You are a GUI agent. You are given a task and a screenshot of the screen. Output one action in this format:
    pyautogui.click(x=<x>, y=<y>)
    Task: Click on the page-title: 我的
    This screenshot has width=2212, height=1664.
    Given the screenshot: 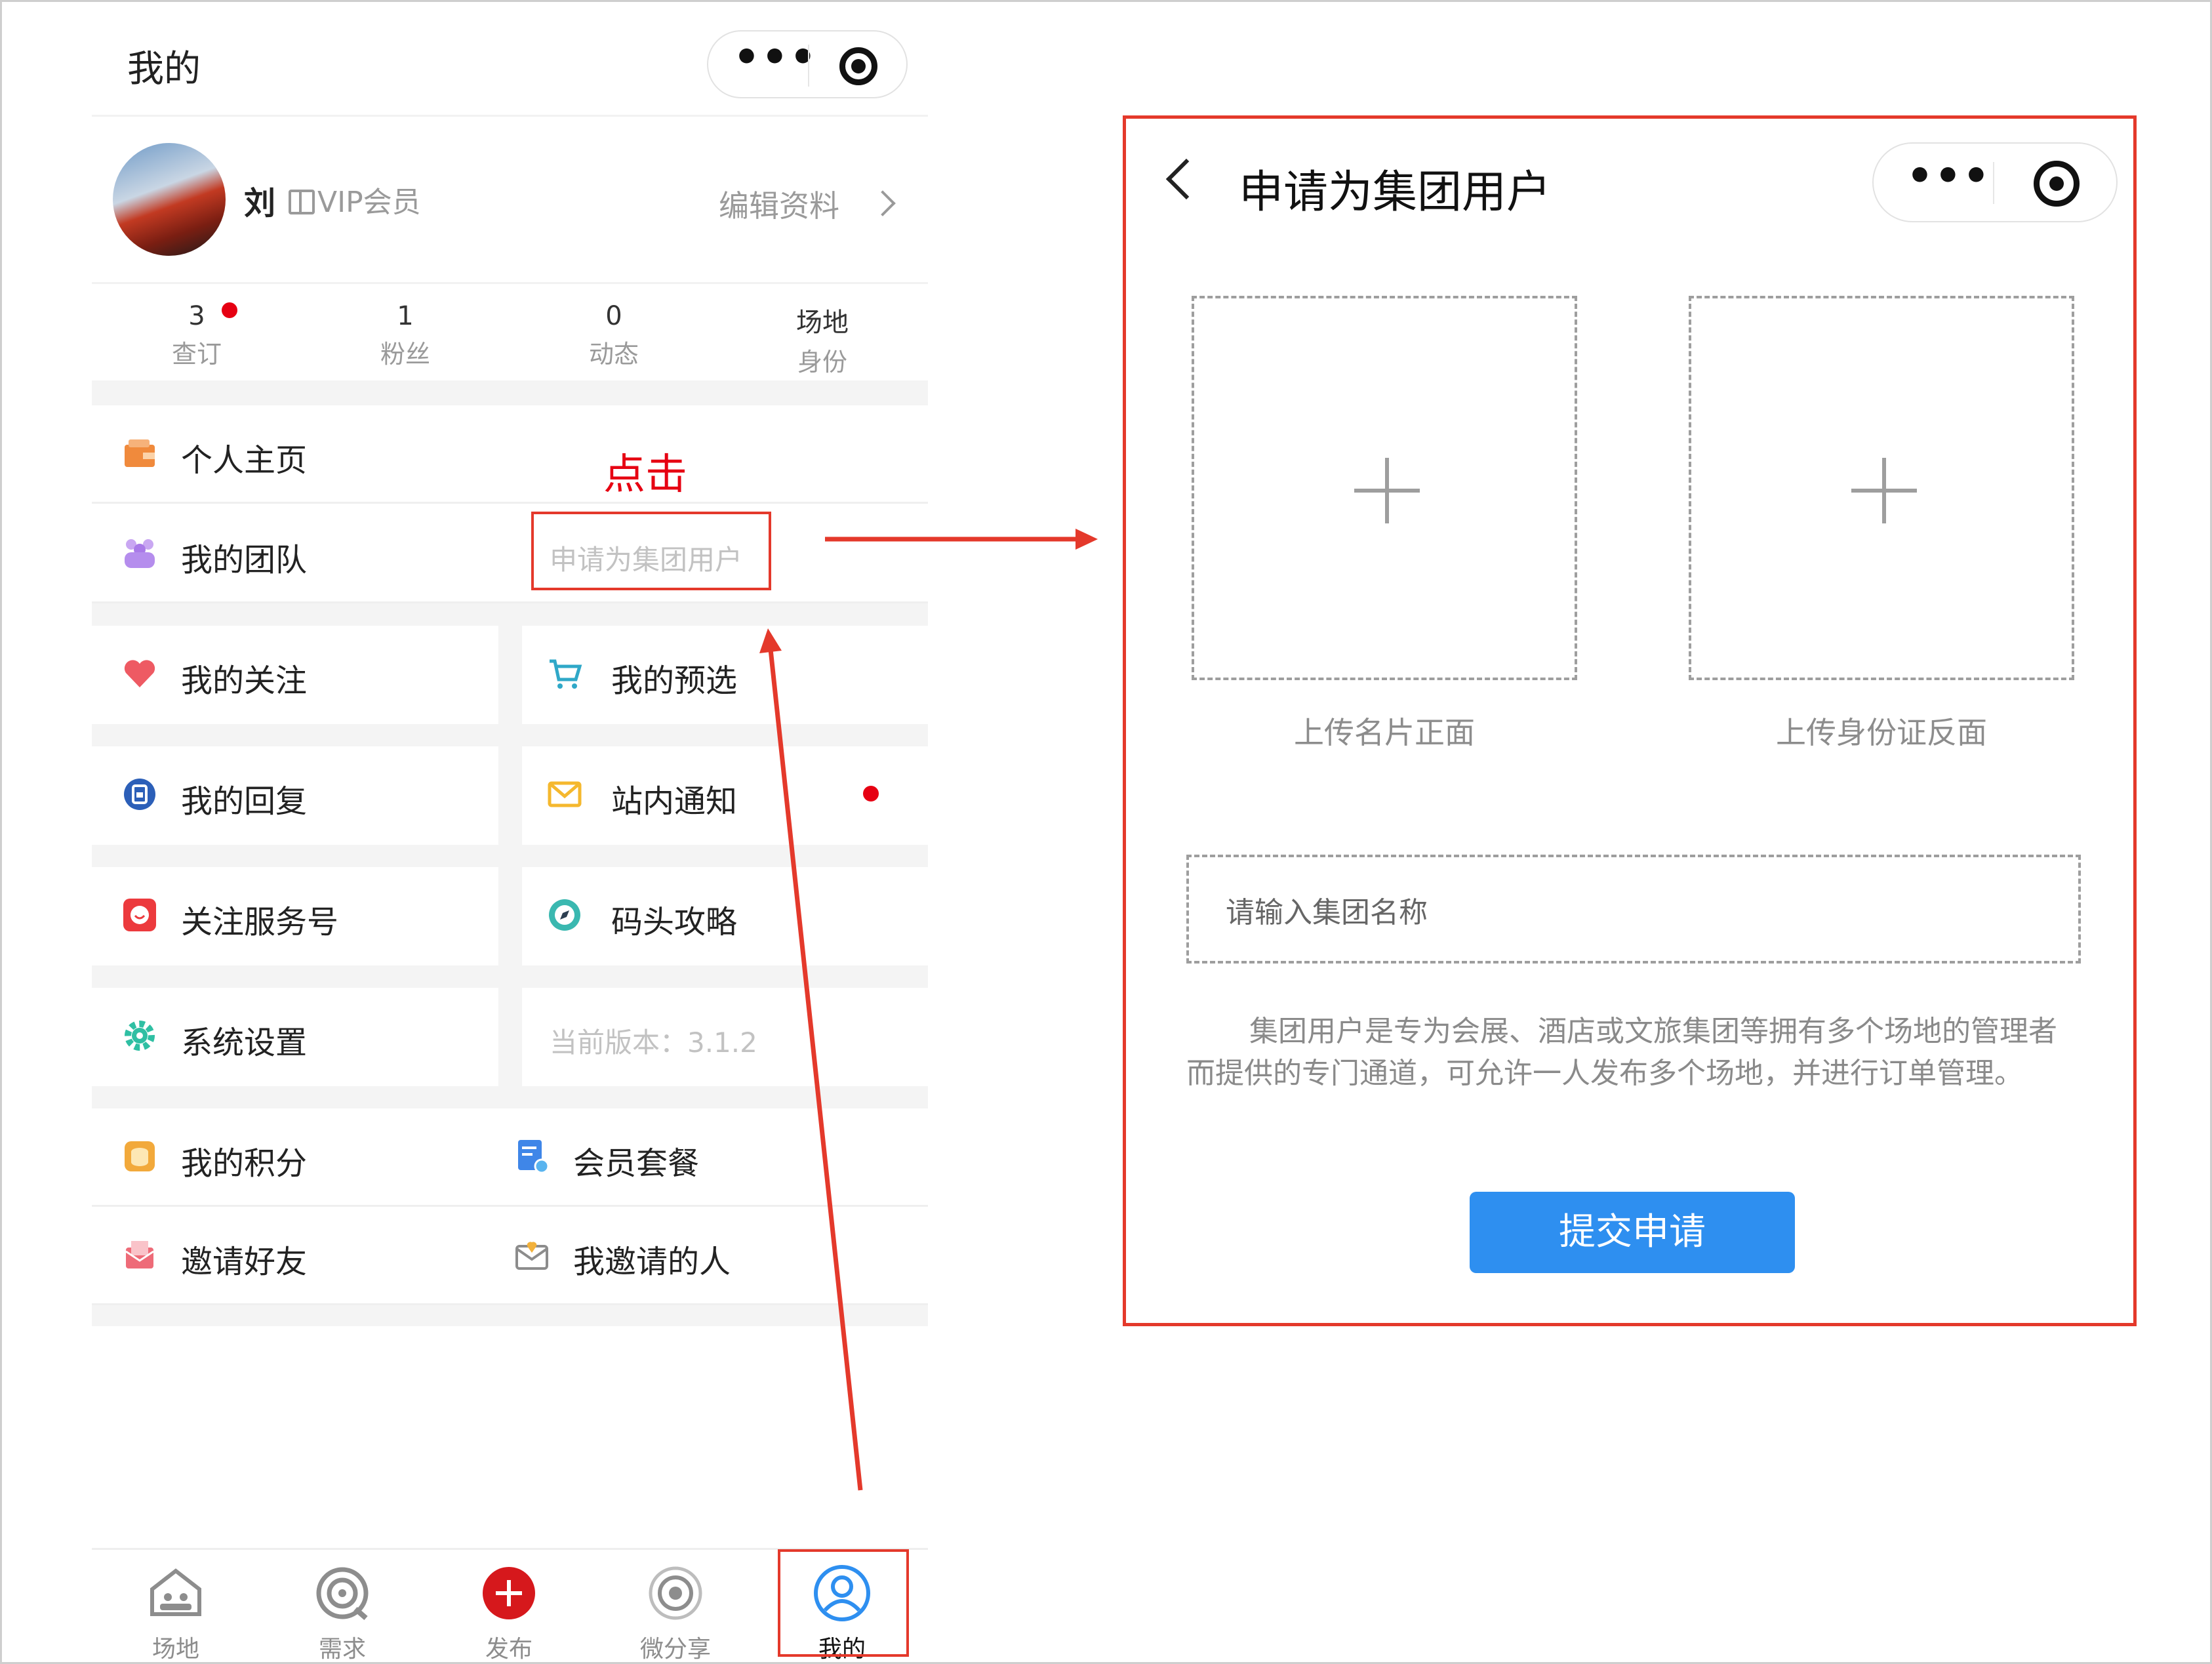 What is the action you would take?
    pyautogui.click(x=164, y=69)
    